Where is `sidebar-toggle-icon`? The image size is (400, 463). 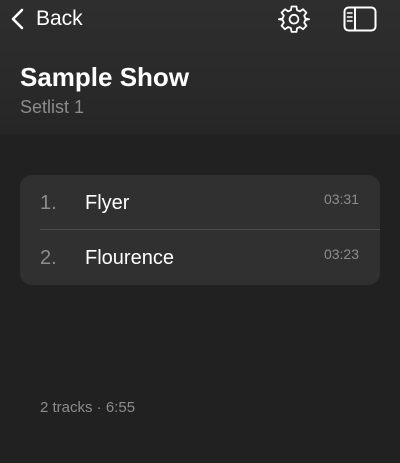 sidebar-toggle-icon is located at coordinates (360, 19).